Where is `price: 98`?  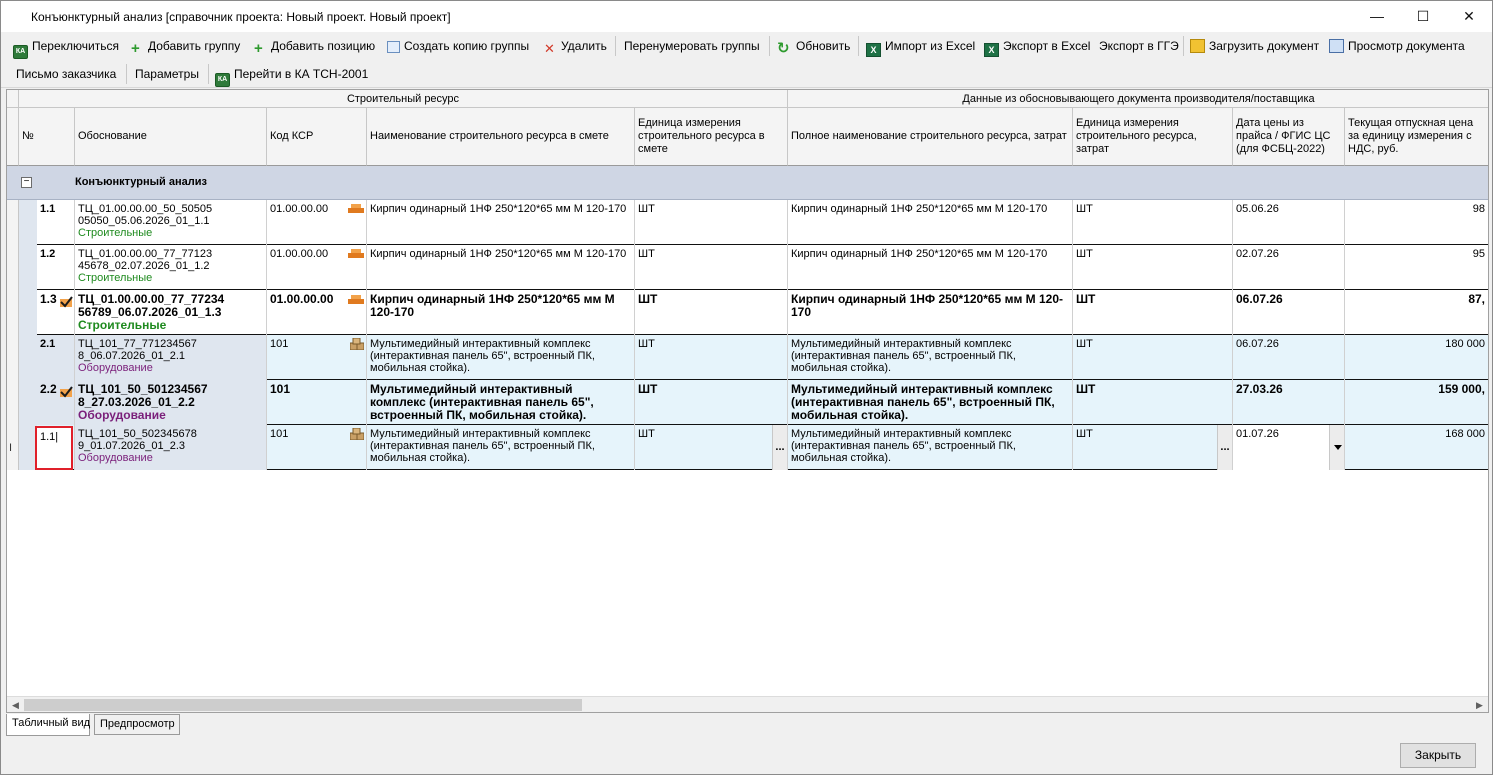 price: 98 is located at coordinates (1416, 222).